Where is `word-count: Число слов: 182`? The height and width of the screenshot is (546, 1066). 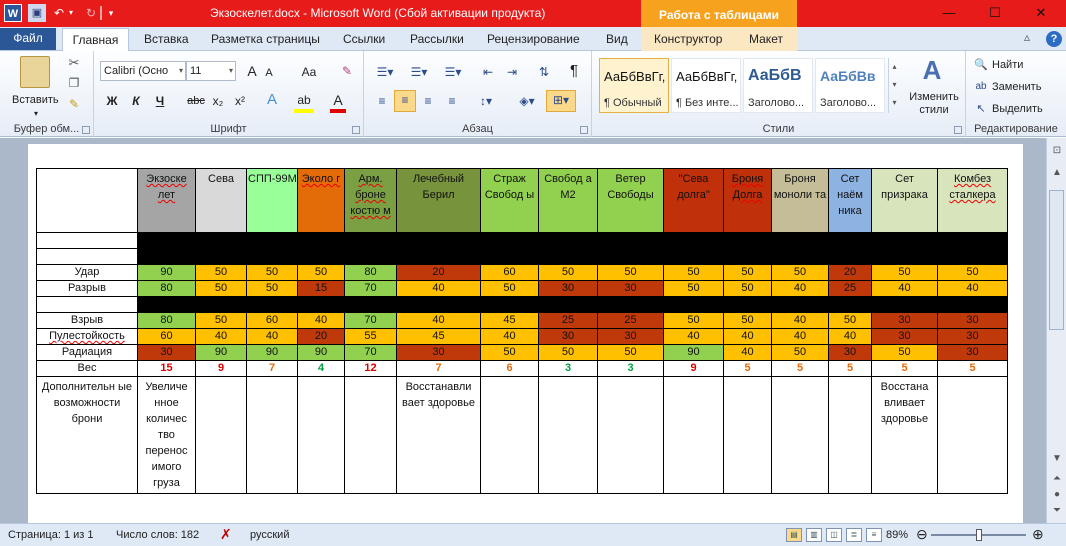
word-count: Число слов: 182 is located at coordinates (157, 535).